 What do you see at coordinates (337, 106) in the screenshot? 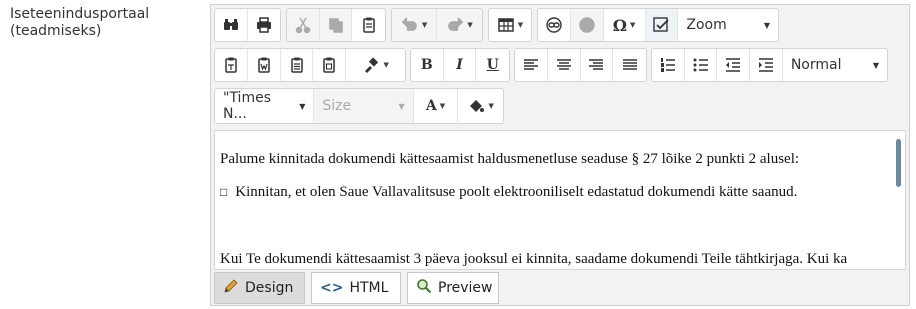
I see `font-size-value: Size` at bounding box center [337, 106].